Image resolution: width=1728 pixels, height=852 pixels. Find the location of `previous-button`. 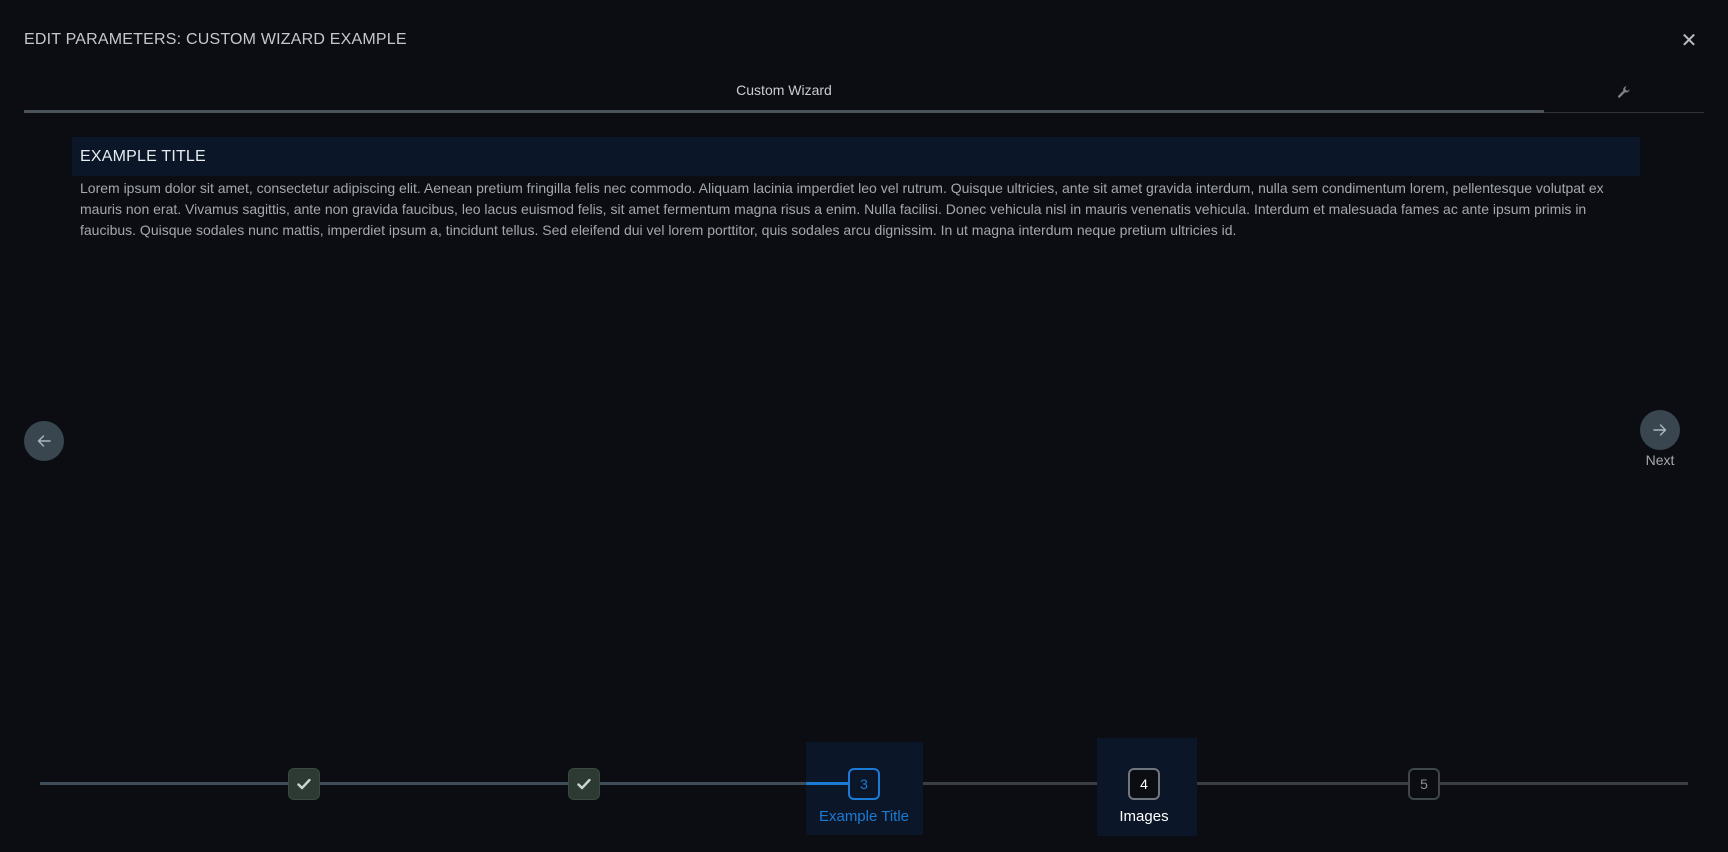

previous-button is located at coordinates (44, 441).